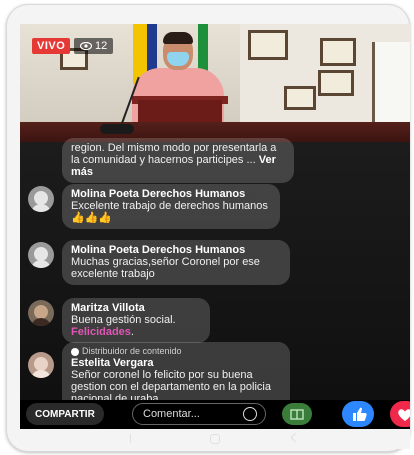 The width and height of the screenshot is (414, 455). What do you see at coordinates (250, 414) in the screenshot?
I see `smile-icon` at bounding box center [250, 414].